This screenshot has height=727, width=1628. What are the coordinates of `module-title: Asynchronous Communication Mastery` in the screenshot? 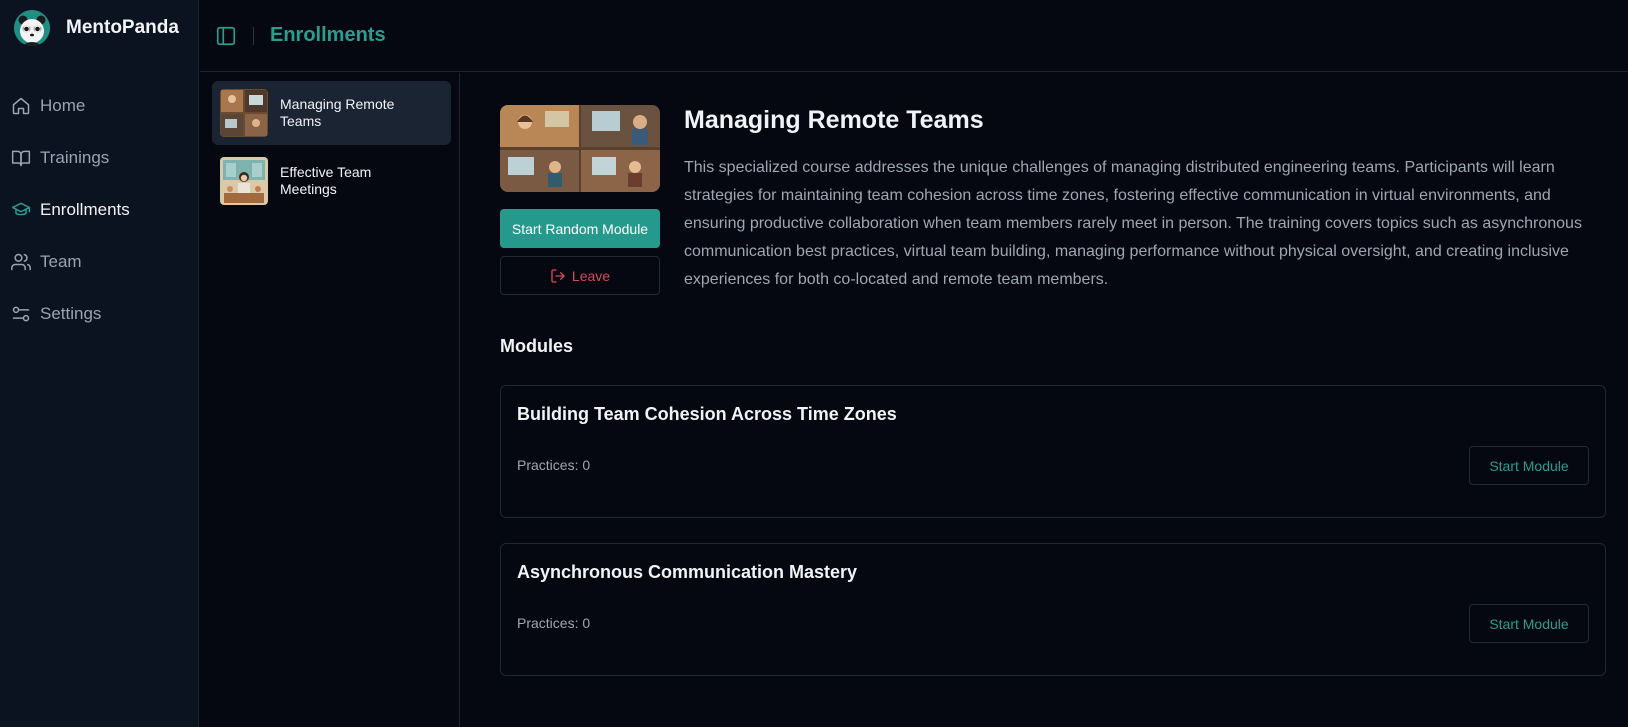 It's located at (687, 572).